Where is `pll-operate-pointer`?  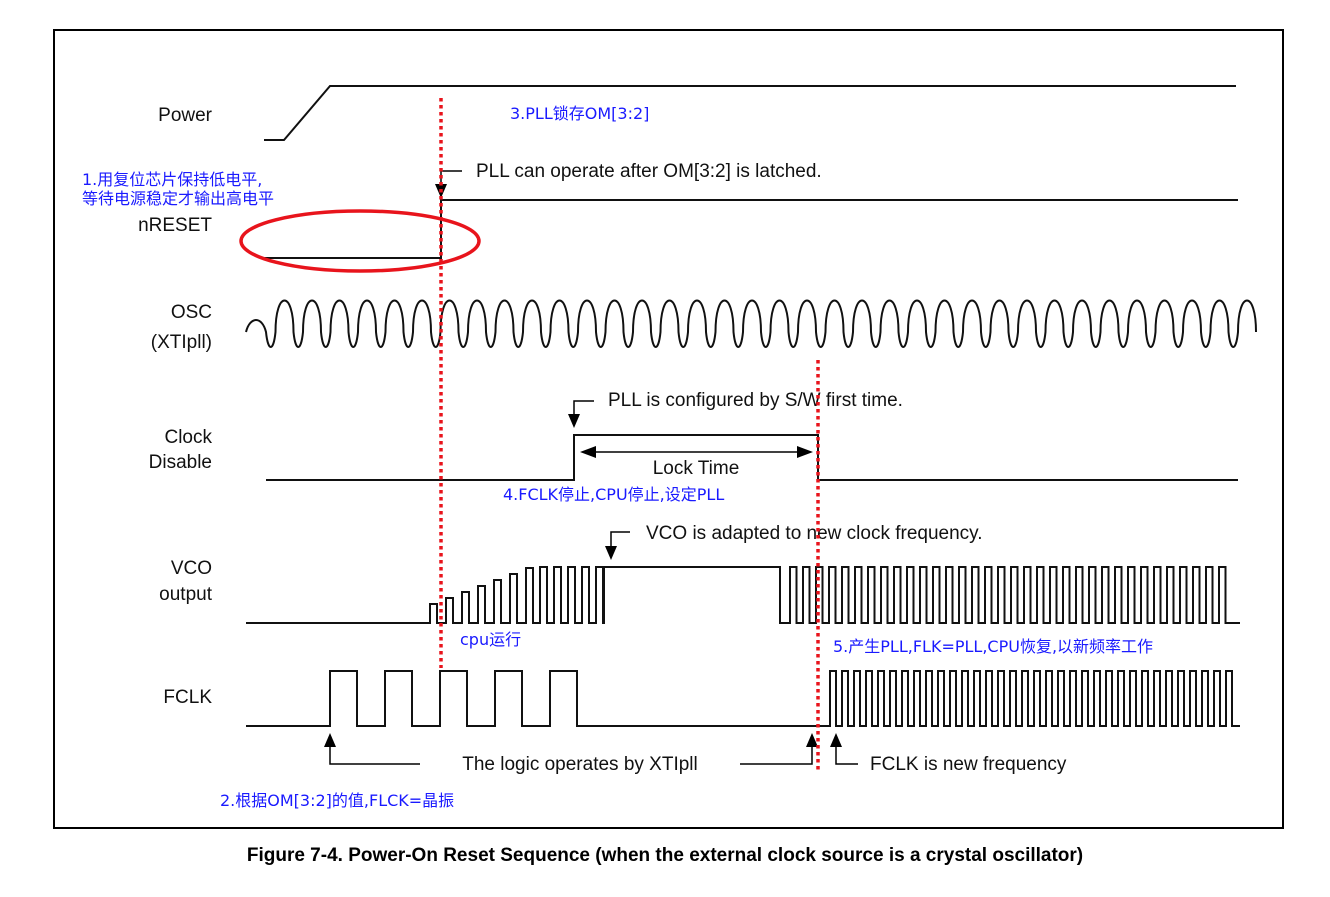
pll-operate-pointer is located at coordinates (451, 178).